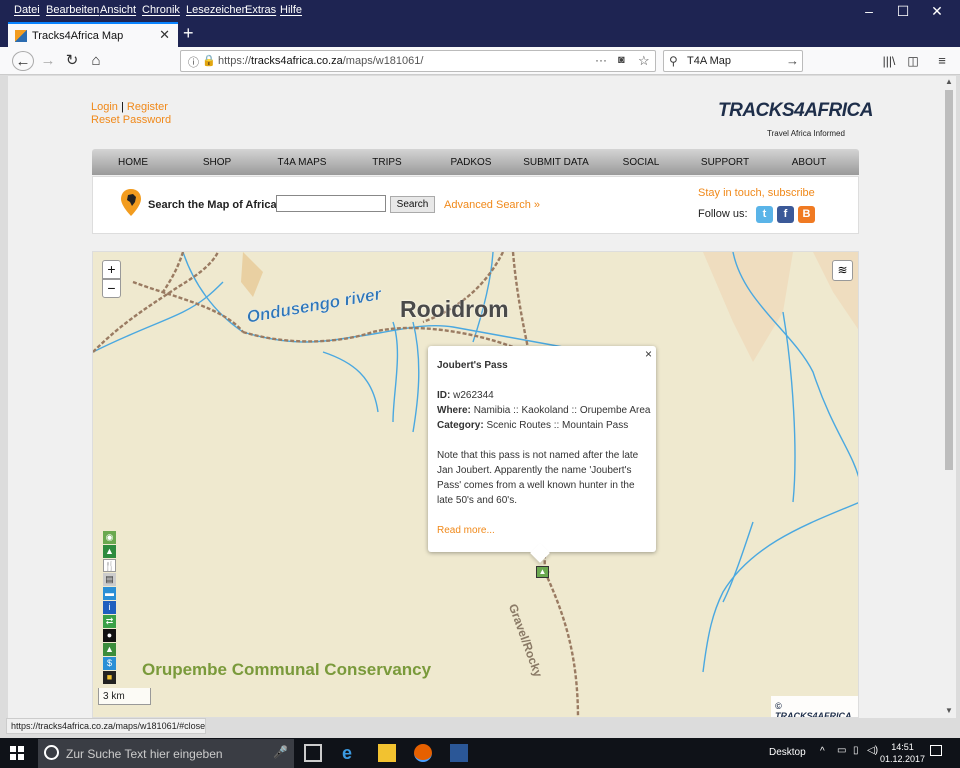  What do you see at coordinates (841, 750) in the screenshot?
I see `network-icon: ▭` at bounding box center [841, 750].